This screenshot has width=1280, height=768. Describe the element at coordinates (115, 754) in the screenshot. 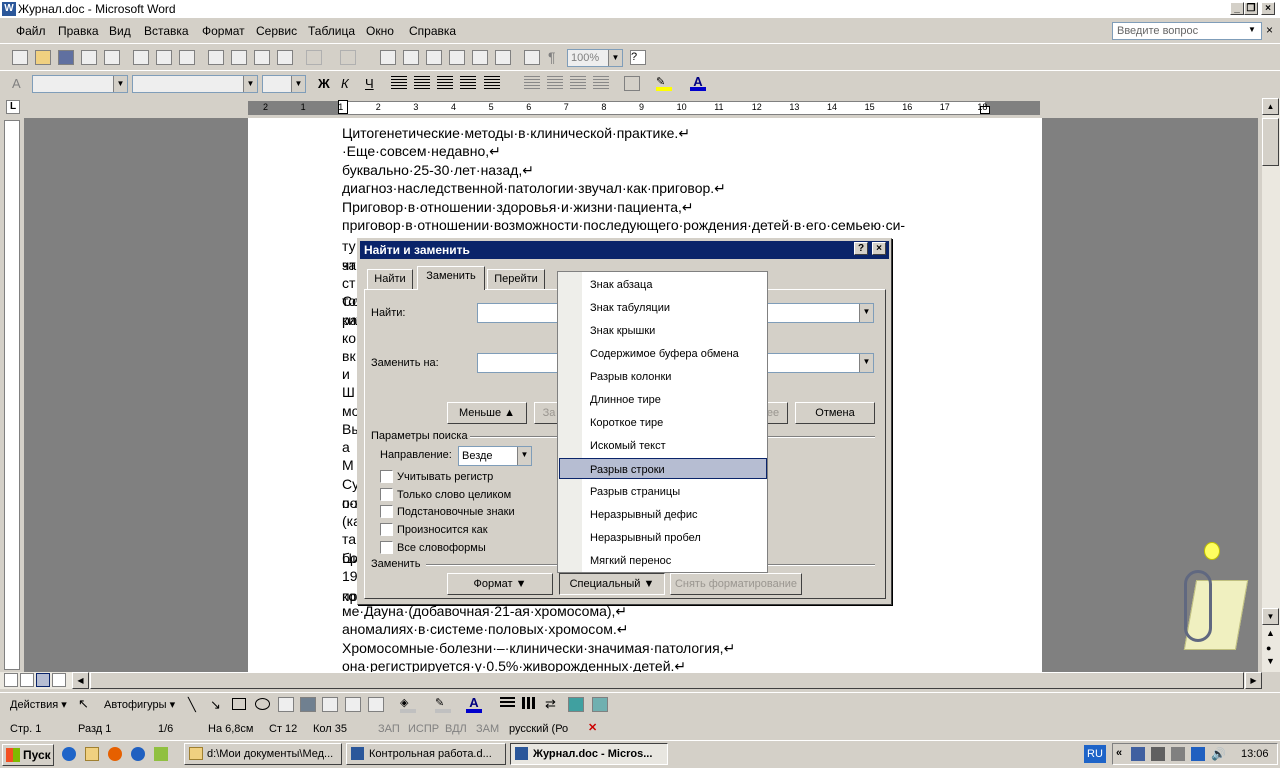

I see `quicklaunch-firefox-icon` at that location.